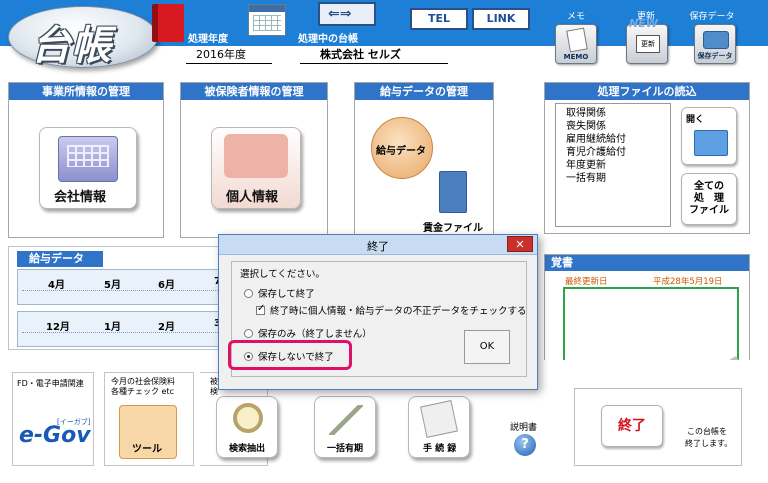 The image size is (768, 483). Describe the element at coordinates (345, 449) in the screenshot. I see `bulk-period-label: 一括有期` at that location.